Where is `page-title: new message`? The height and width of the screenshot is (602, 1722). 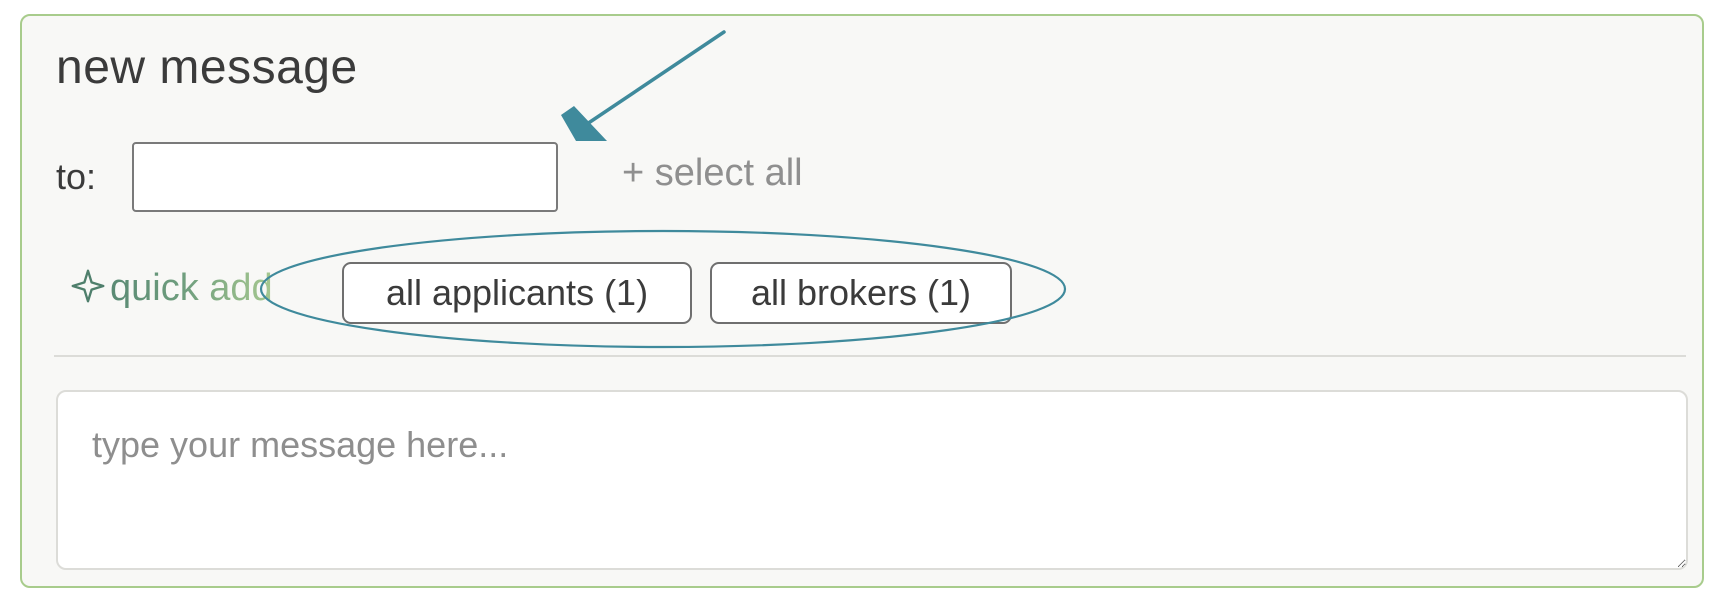
page-title: new message is located at coordinates (207, 67).